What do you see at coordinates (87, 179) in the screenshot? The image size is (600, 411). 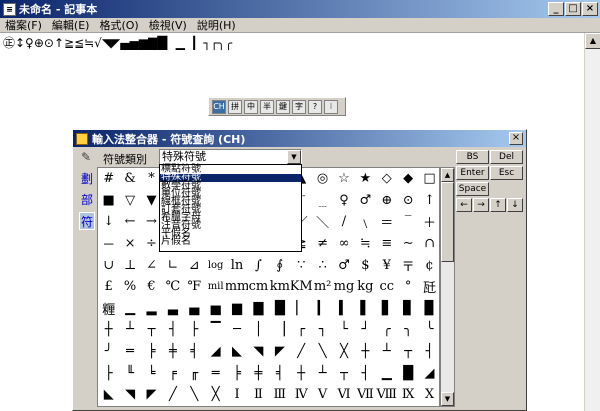 I see `tab-strokes: 劃` at bounding box center [87, 179].